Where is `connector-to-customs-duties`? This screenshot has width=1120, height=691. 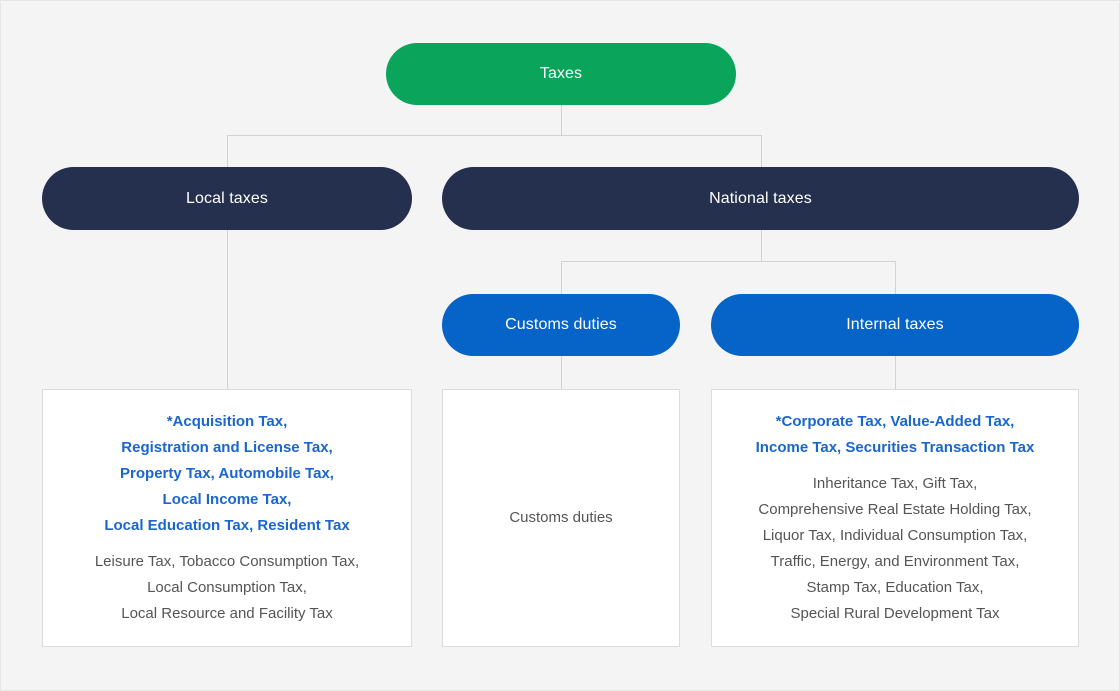
connector-to-customs-duties is located at coordinates (561, 277).